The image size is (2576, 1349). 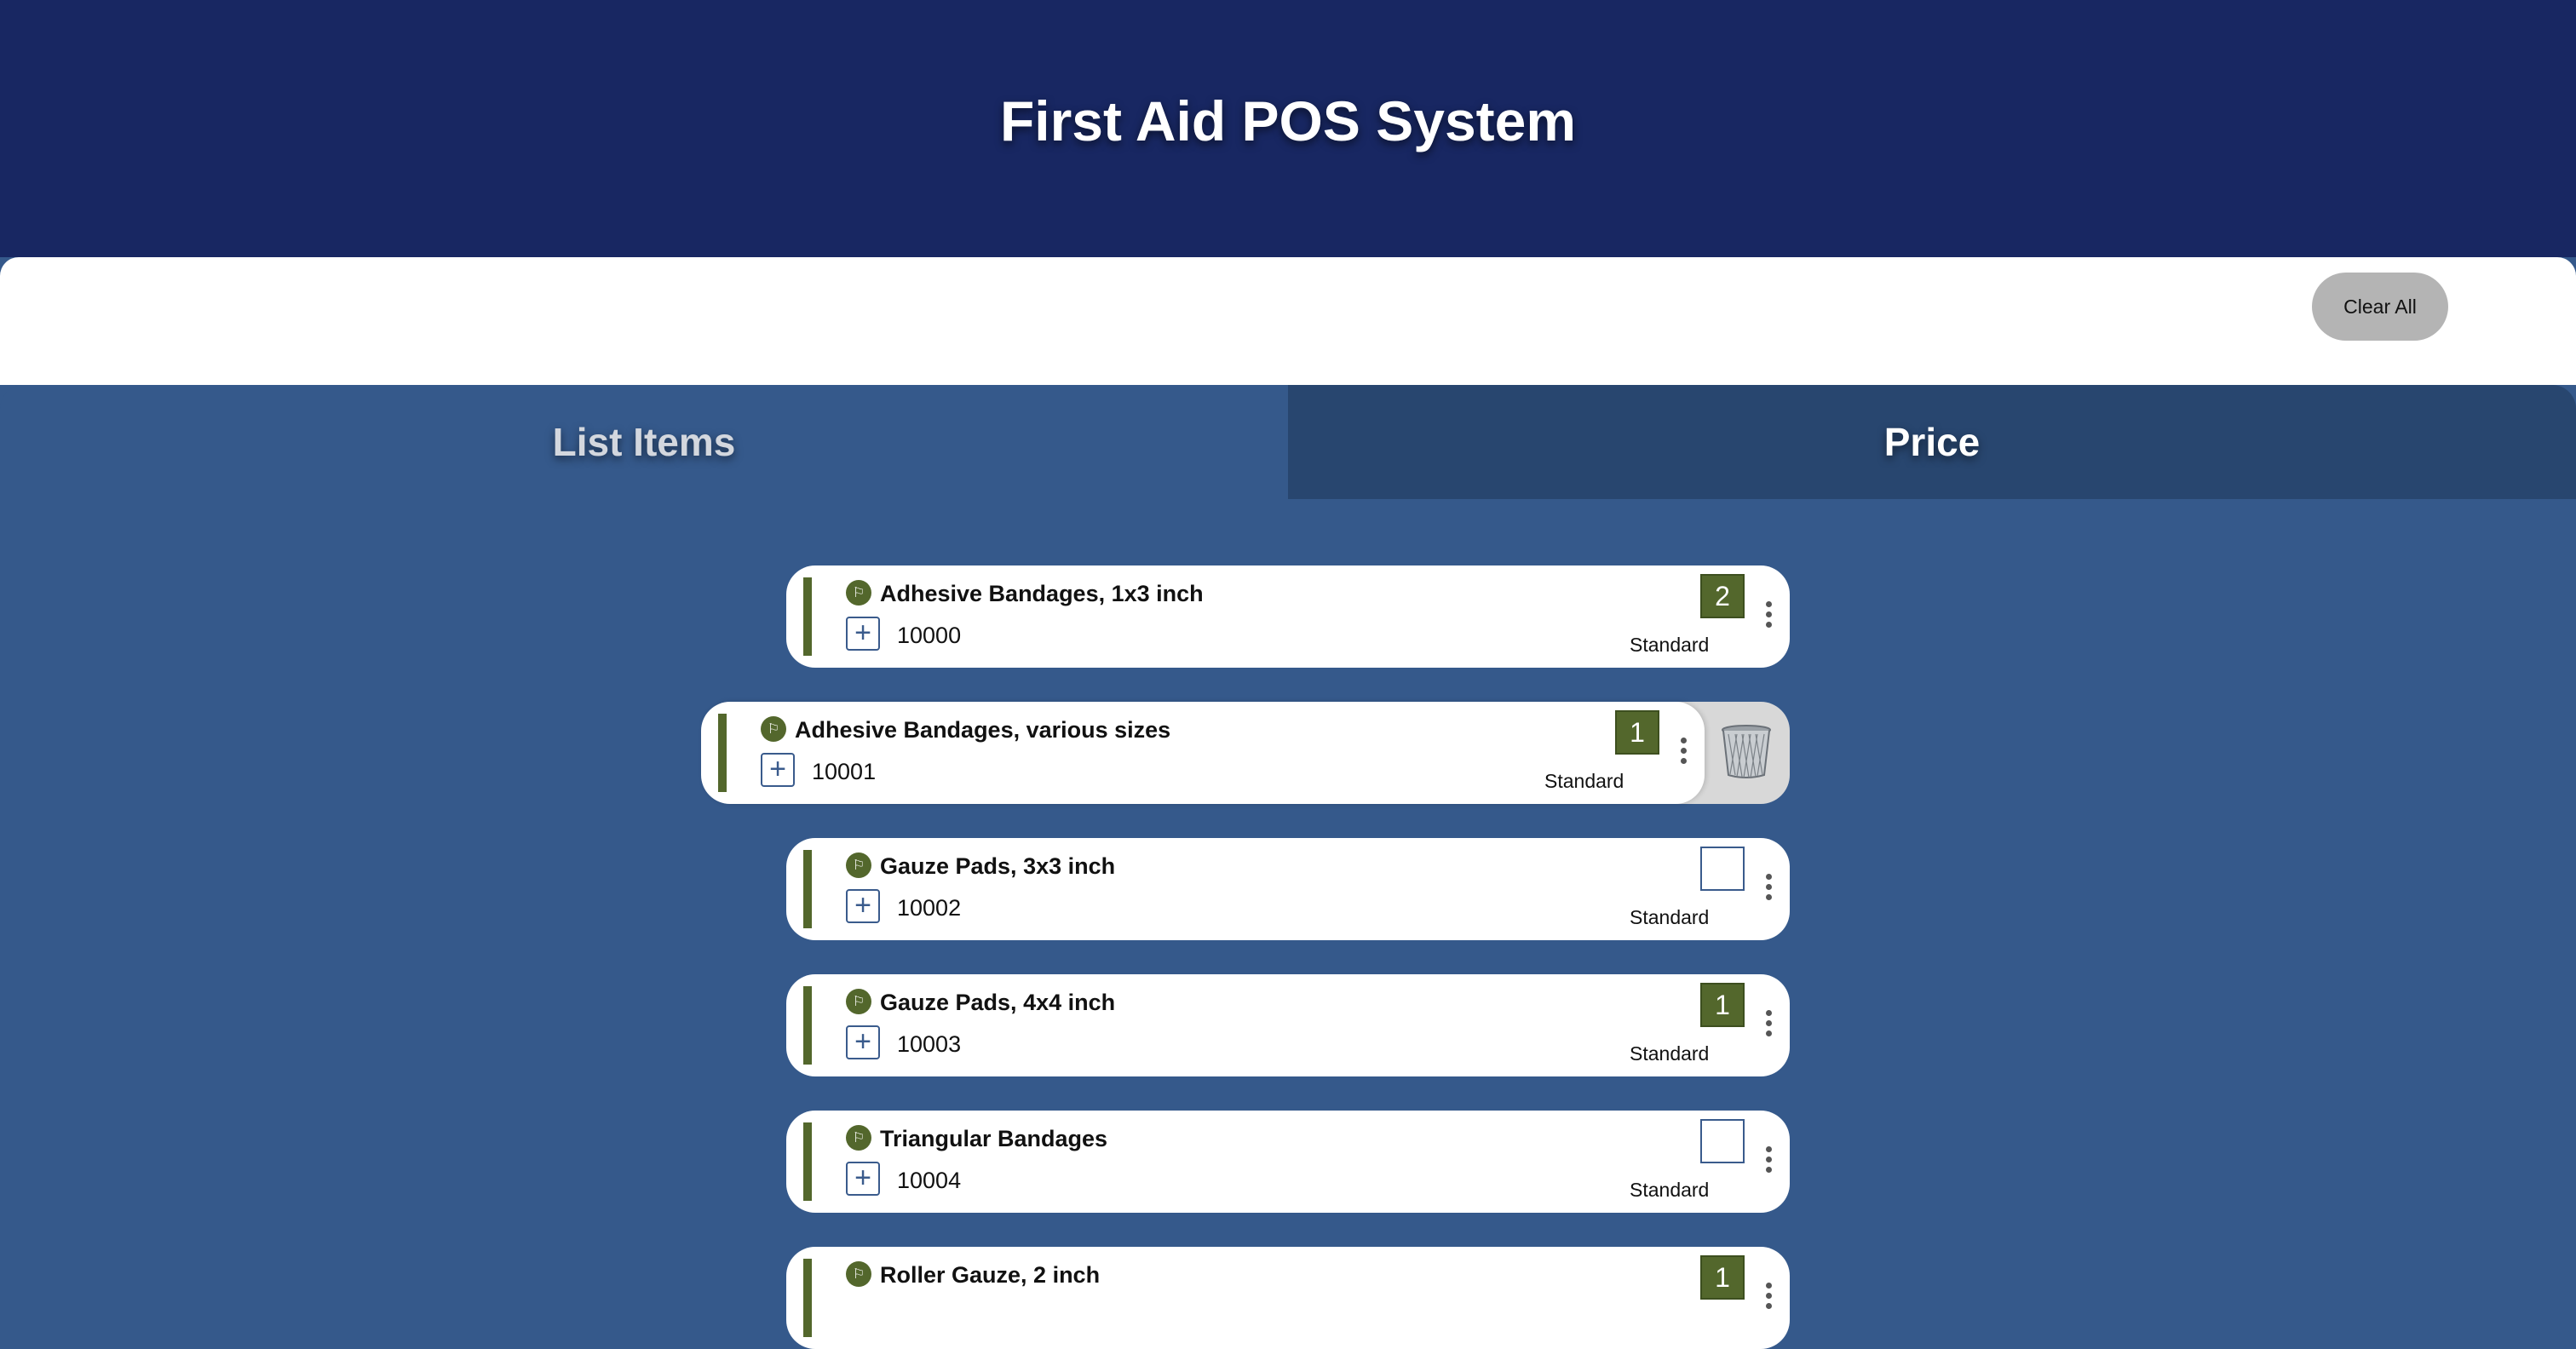 What do you see at coordinates (2380, 307) in the screenshot?
I see `clear-all-button: Clear All` at bounding box center [2380, 307].